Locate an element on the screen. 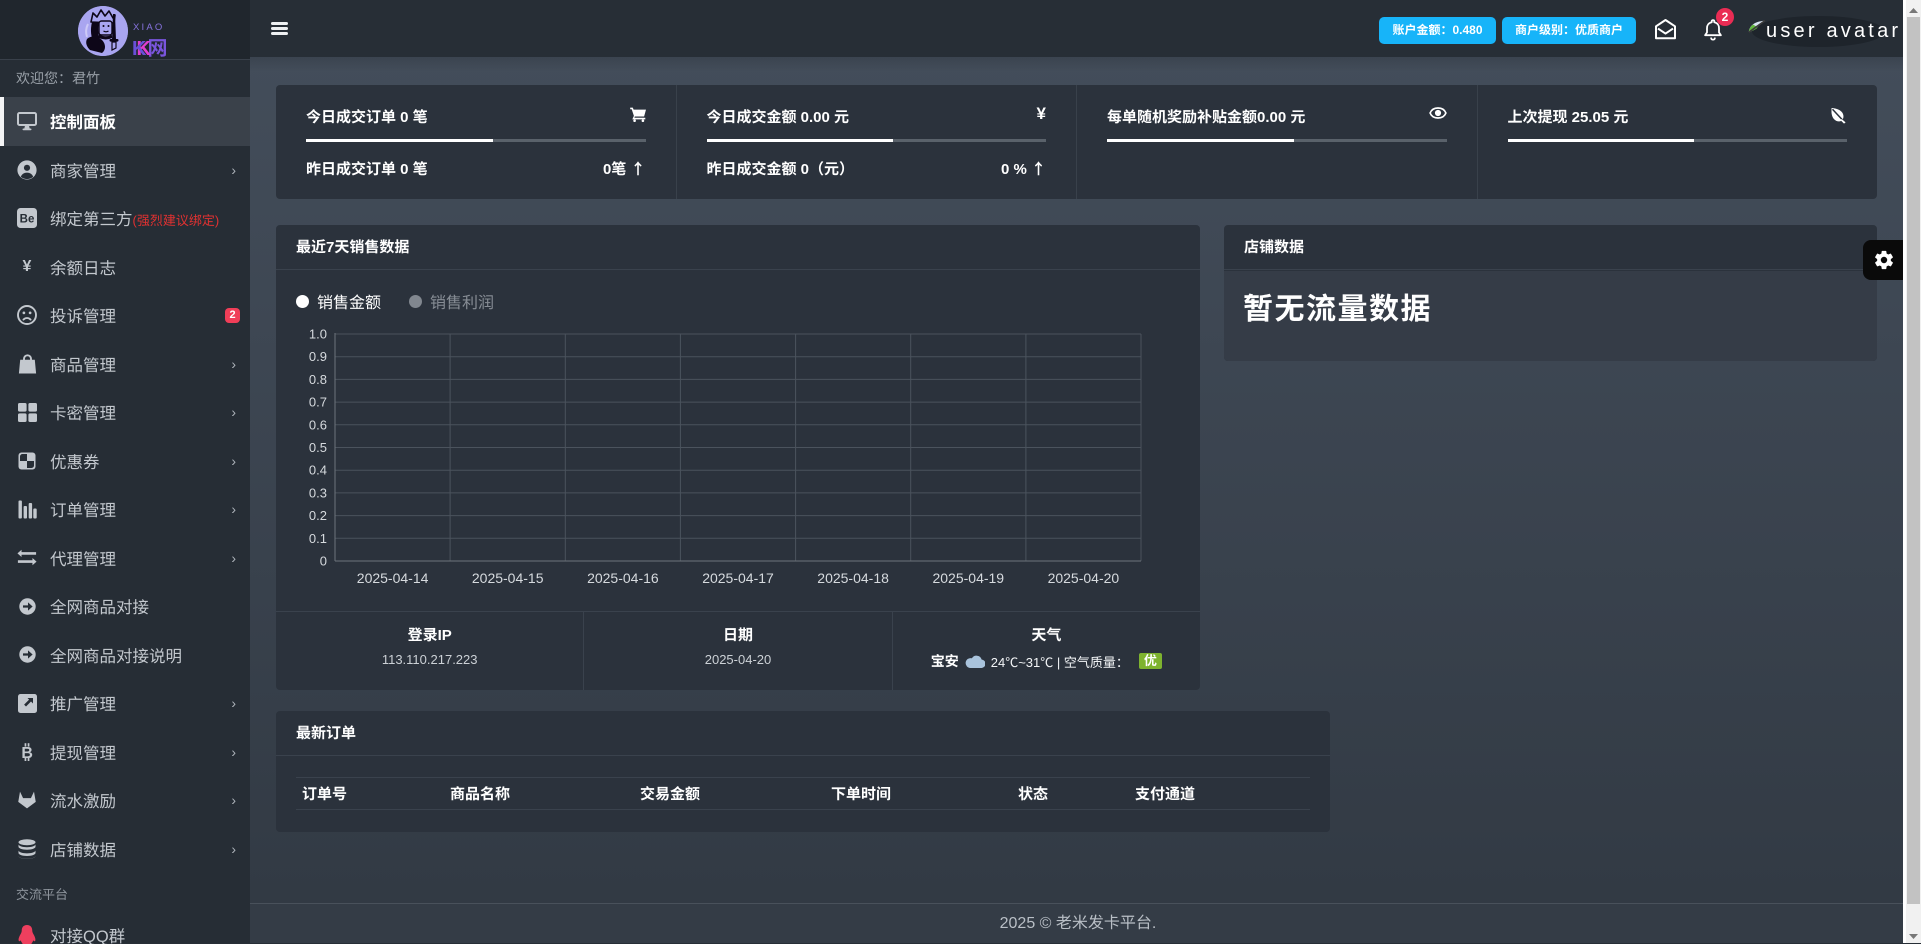 This screenshot has height=944, width=1921. svg-text: 2025-04-18 is located at coordinates (853, 578).